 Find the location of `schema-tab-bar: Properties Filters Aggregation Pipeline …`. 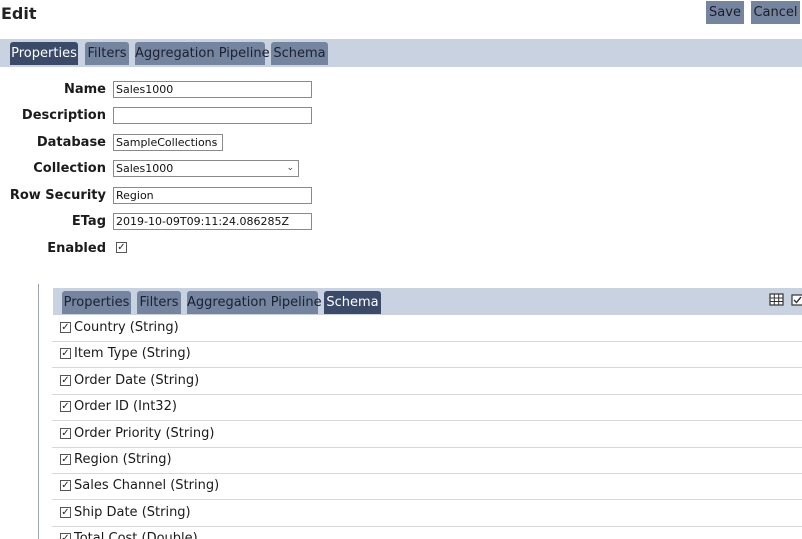

schema-tab-bar: Properties Filters Aggregation Pipeline … is located at coordinates (427, 301).